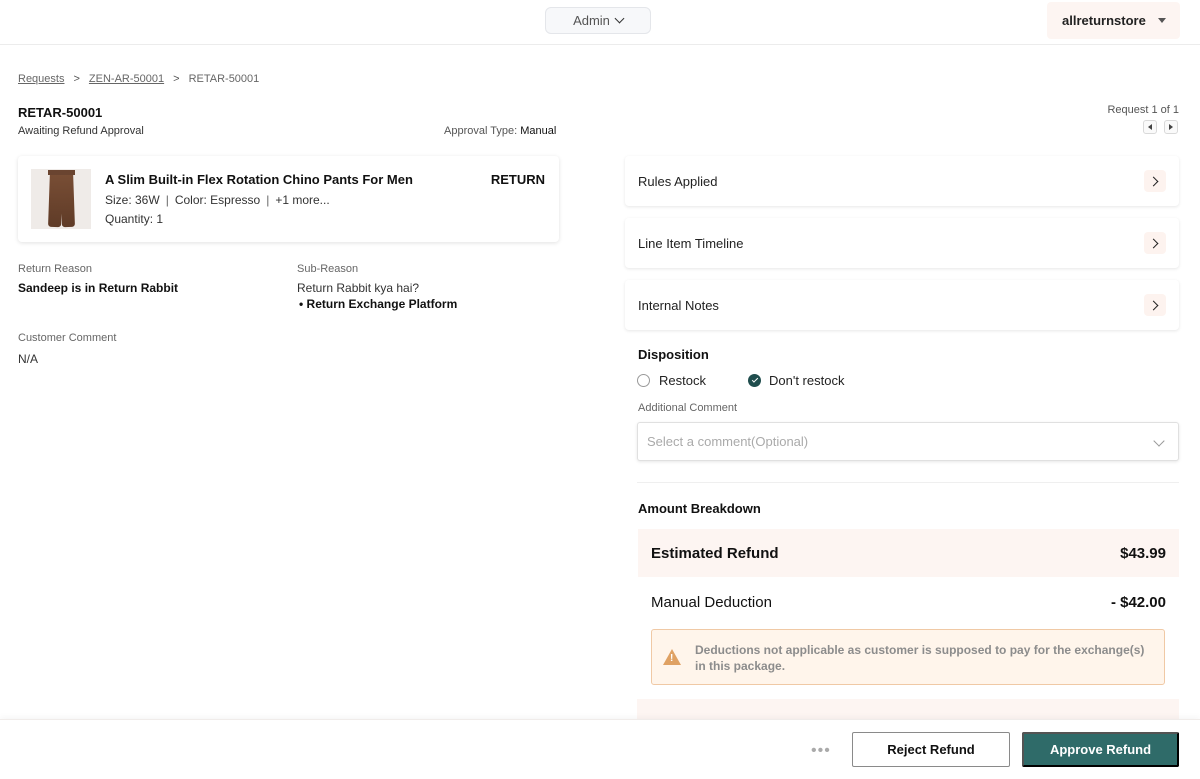 The image size is (1200, 779). Describe the element at coordinates (908, 710) in the screenshot. I see `total-row-strip` at that location.